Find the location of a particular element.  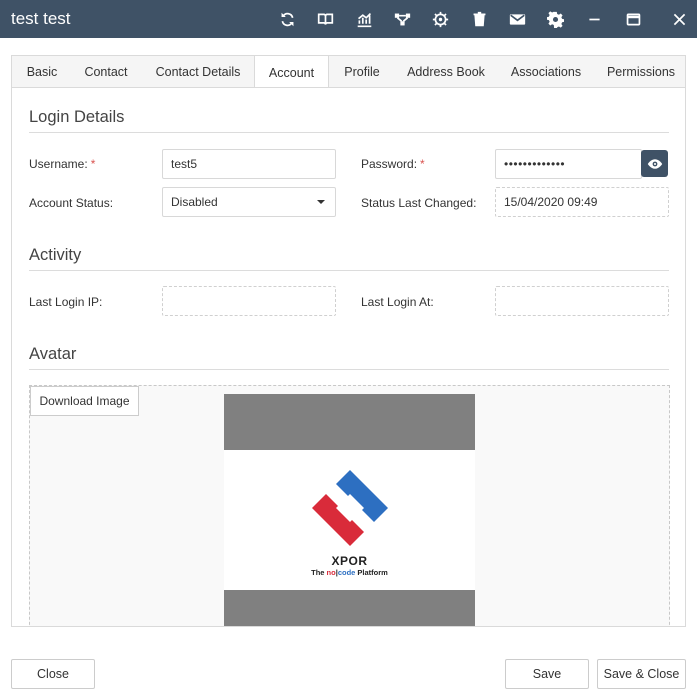

save-button: Save is located at coordinates (547, 674).